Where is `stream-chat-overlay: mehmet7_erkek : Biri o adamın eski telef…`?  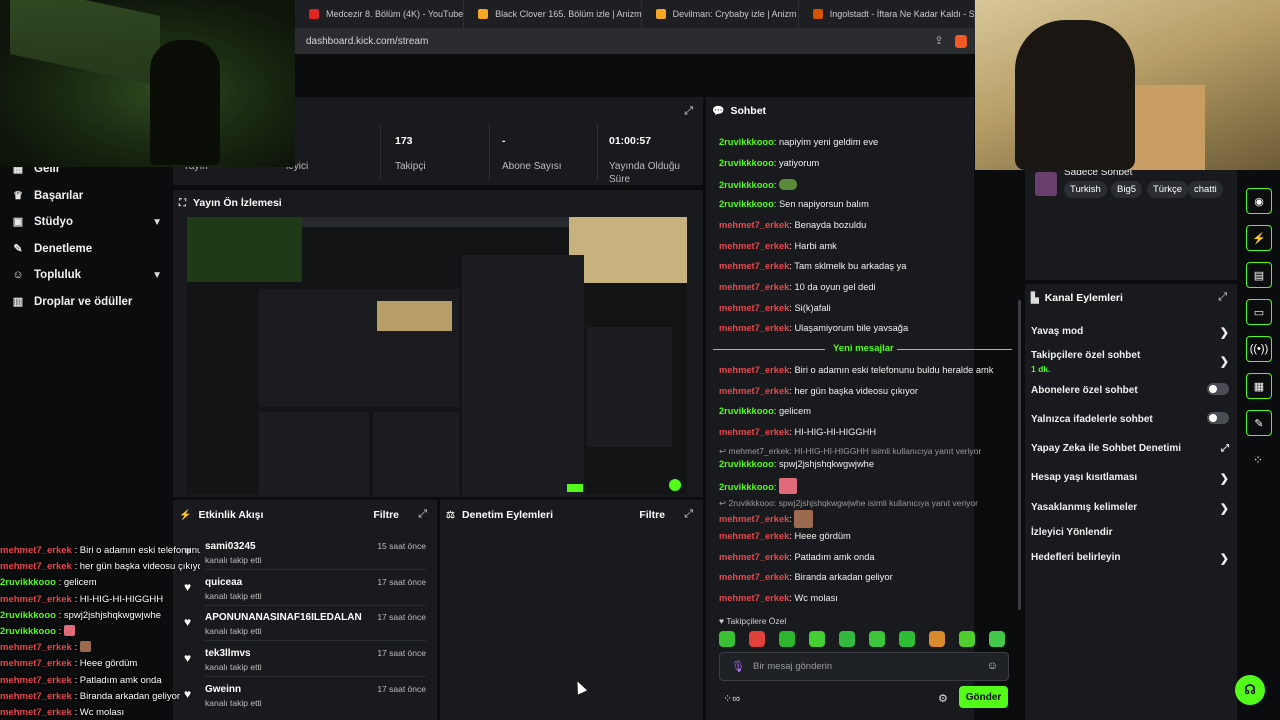 stream-chat-overlay: mehmet7_erkek : Biri o adamın eski telef… is located at coordinates (100, 631).